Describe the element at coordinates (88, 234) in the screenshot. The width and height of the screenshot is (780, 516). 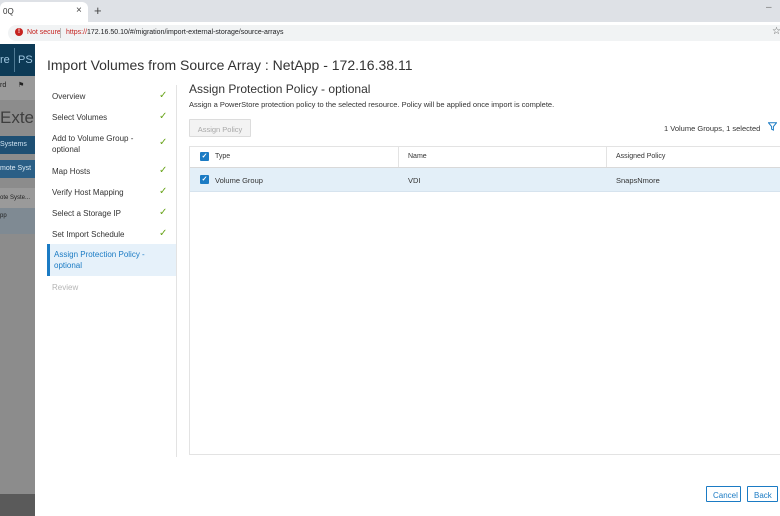
I see `step-label: Set Import Schedule` at that location.